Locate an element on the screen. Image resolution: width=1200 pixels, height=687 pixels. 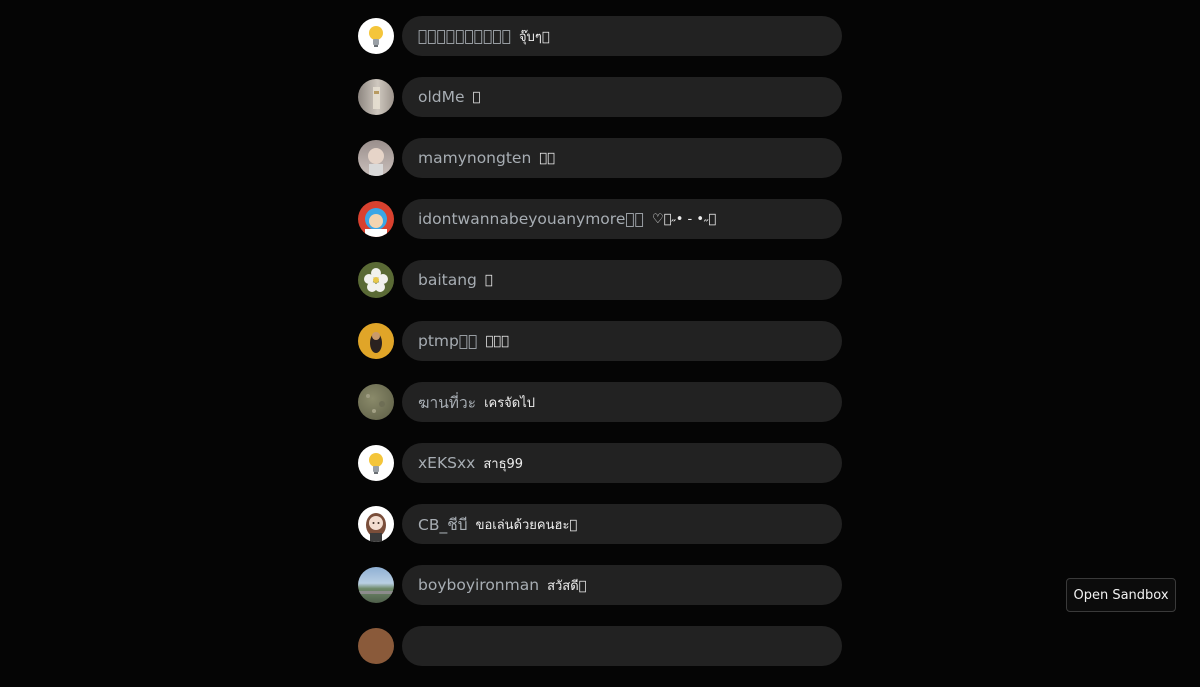
comment-row: boyboyironman สวัสดี􏿿 is located at coordinates (600, 585).